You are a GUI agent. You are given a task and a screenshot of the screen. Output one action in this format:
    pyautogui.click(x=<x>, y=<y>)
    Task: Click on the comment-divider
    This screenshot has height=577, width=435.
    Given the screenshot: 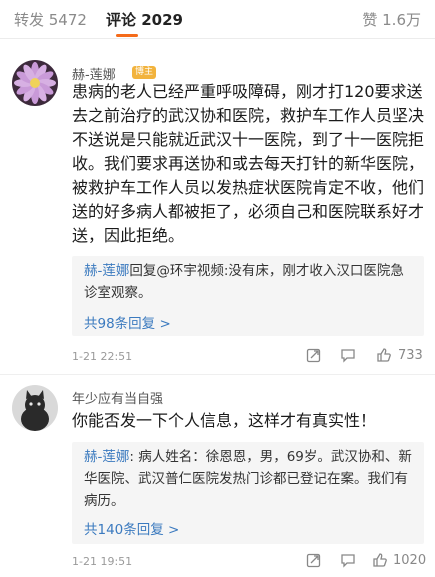 What is the action you would take?
    pyautogui.click(x=217, y=374)
    